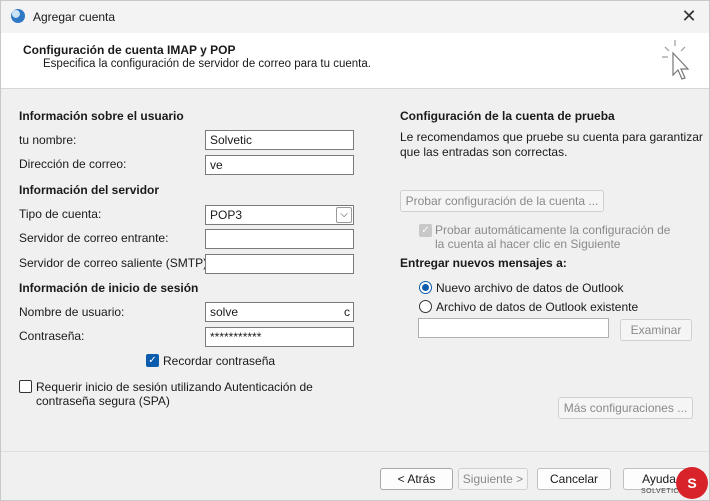 The image size is (710, 501). I want to click on test-heading: Configuración de la cuenta de prueba, so click(507, 116).